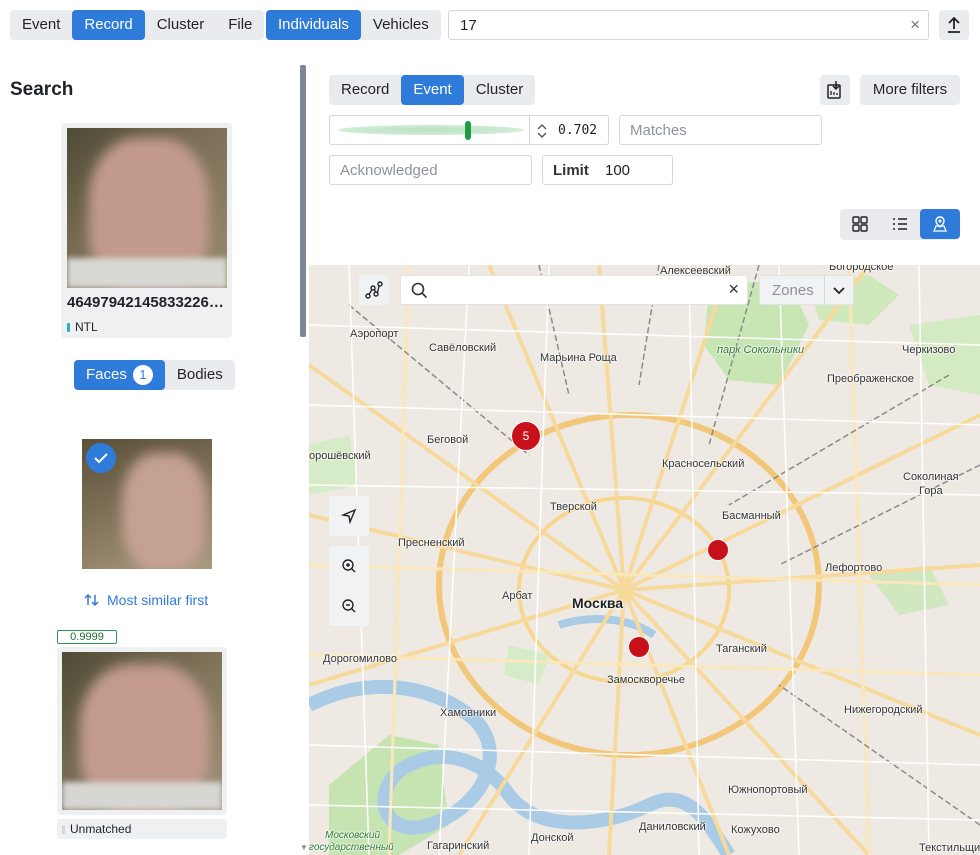  What do you see at coordinates (303, 201) in the screenshot?
I see `splitter-handle` at bounding box center [303, 201].